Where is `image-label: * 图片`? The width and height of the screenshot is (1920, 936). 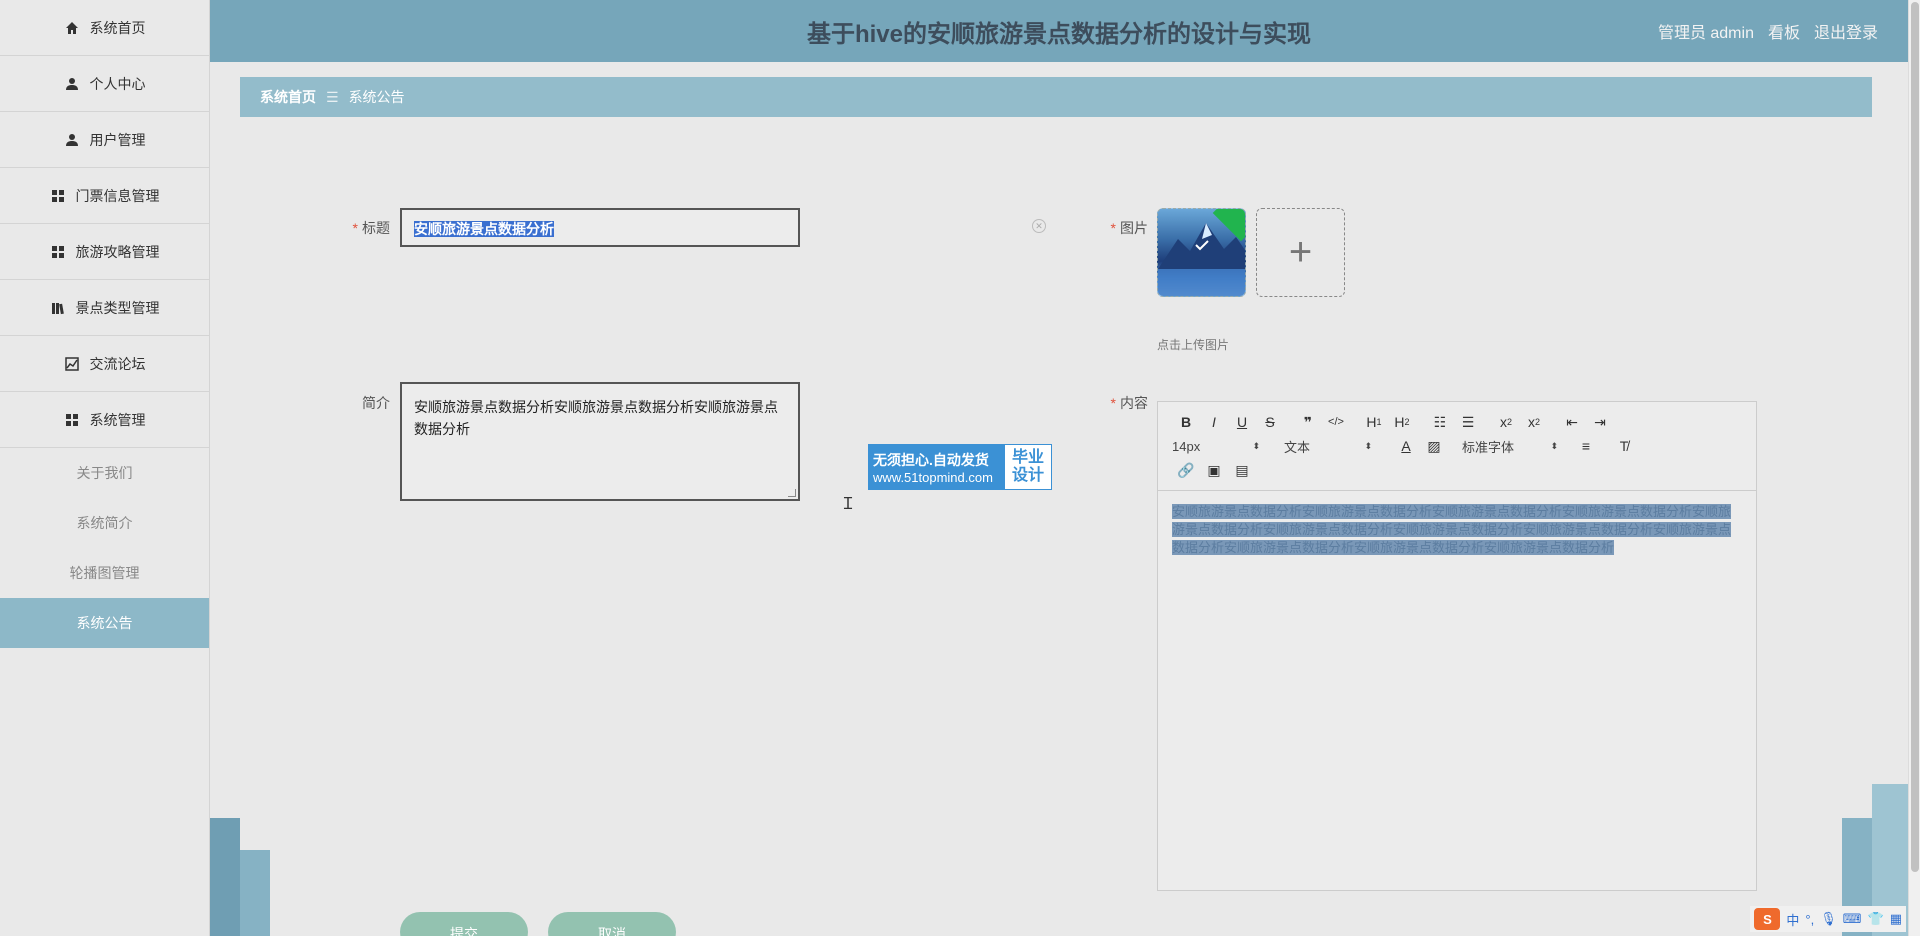
image-label: * 图片 is located at coordinates (1122, 228).